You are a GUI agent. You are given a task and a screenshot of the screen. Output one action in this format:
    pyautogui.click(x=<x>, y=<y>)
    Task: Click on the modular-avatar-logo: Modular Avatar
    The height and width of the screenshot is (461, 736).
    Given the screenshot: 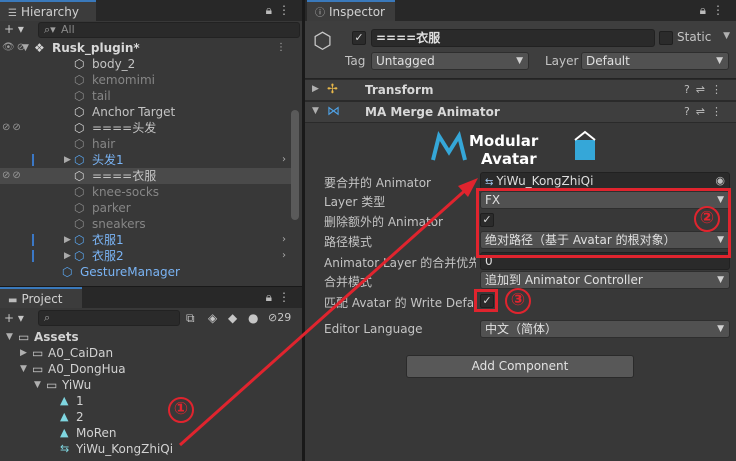 What is the action you would take?
    pyautogui.click(x=513, y=149)
    